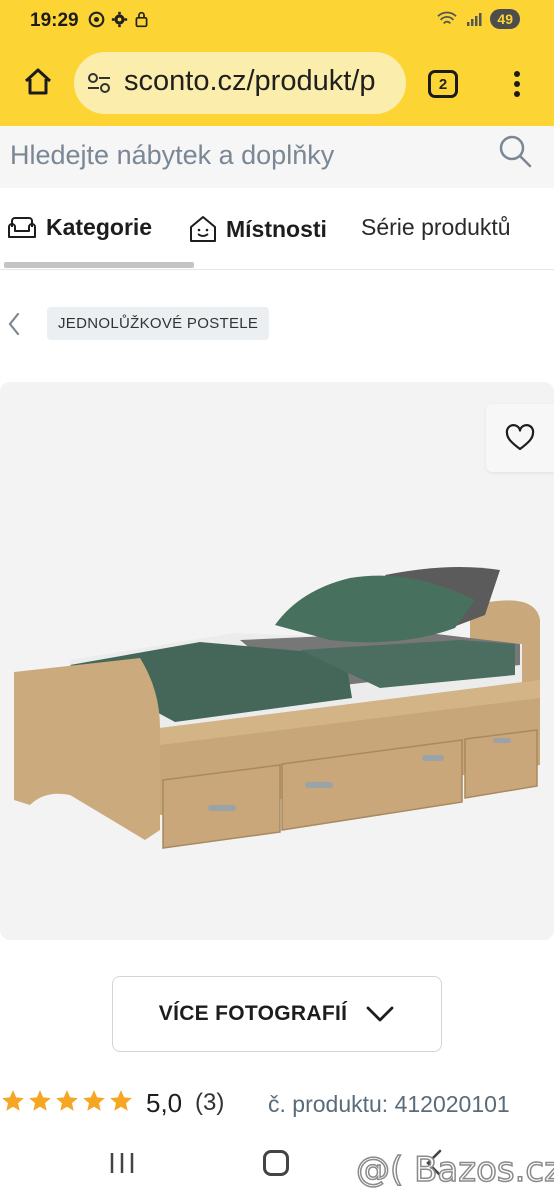 The image size is (554, 1200). I want to click on tune-icon, so click(99, 83).